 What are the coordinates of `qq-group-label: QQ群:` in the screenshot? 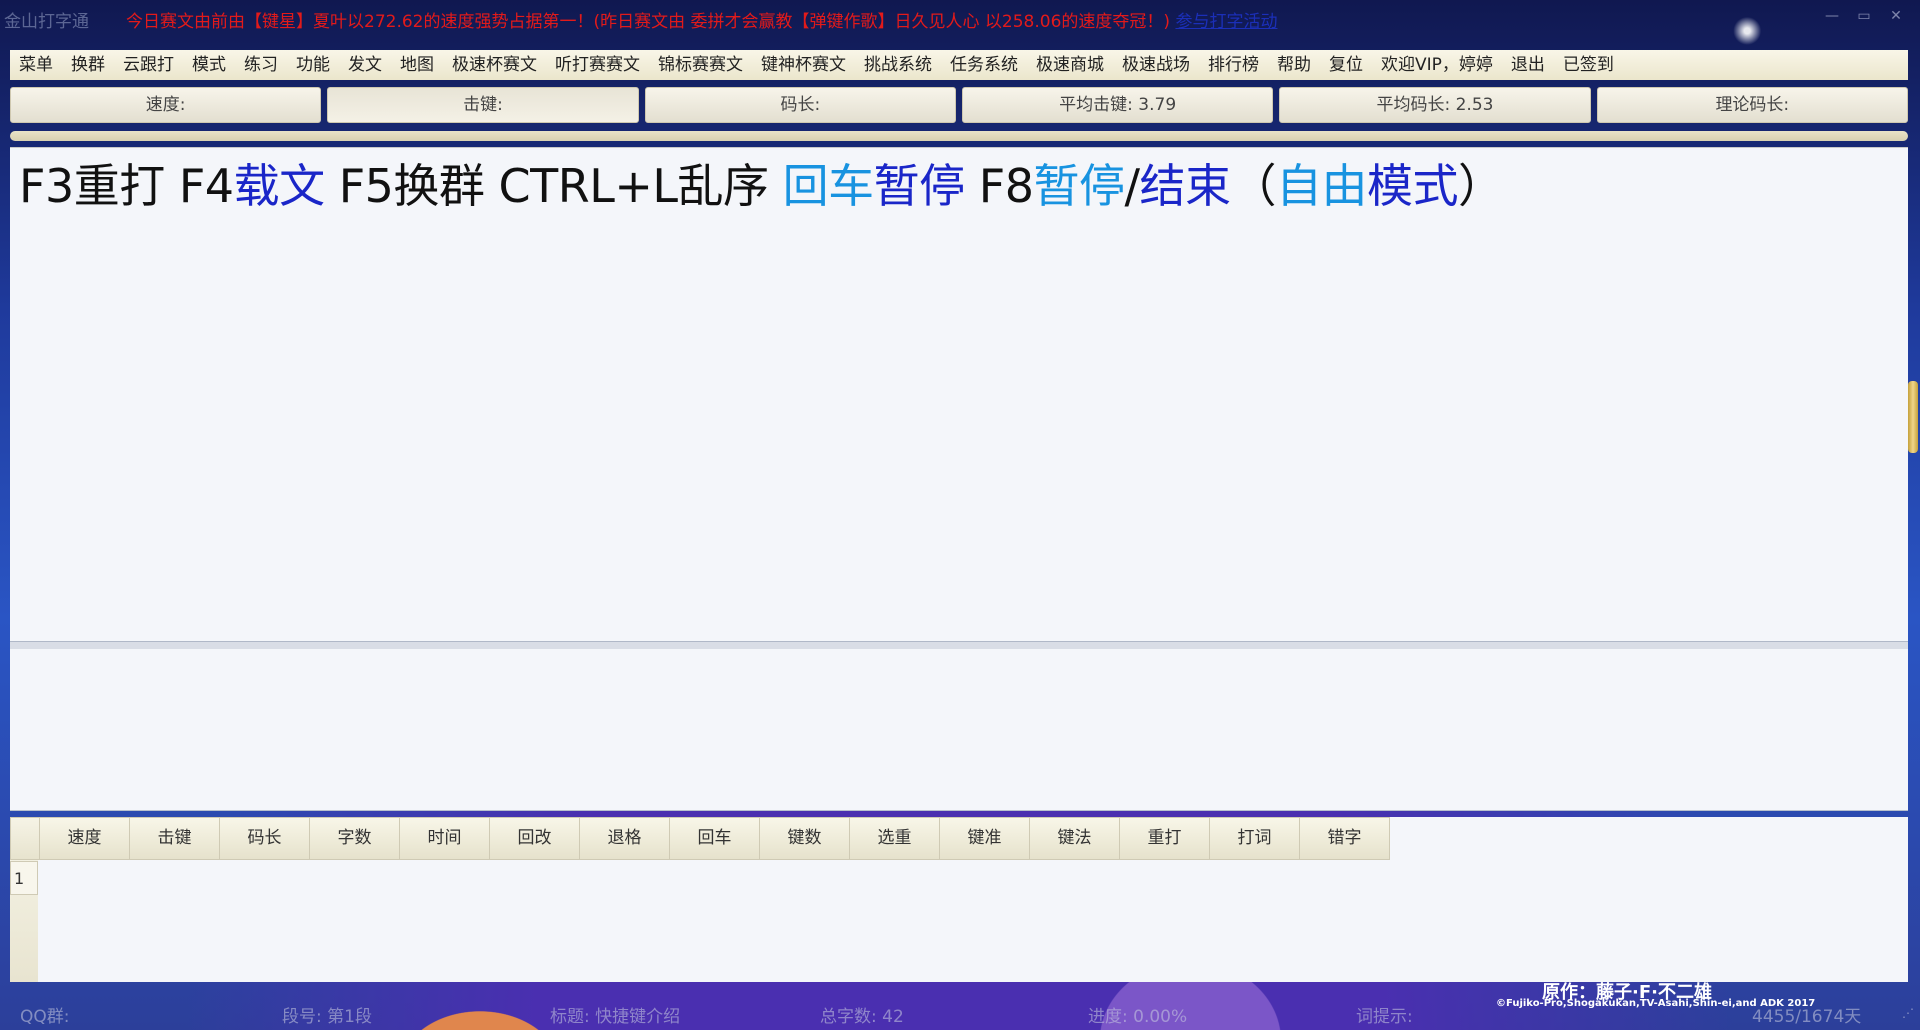 It's located at (45, 1017).